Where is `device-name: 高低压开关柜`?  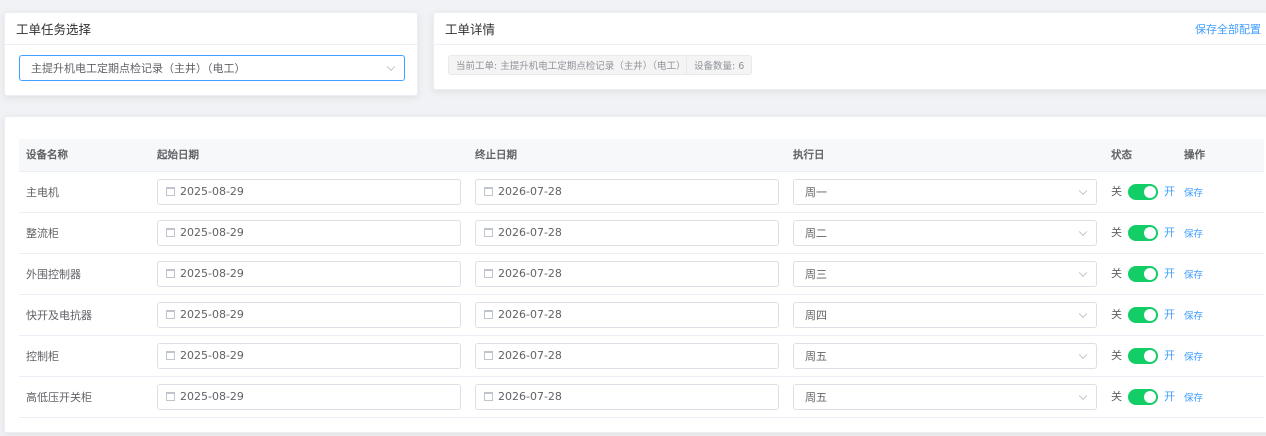 device-name: 高低压开关柜 is located at coordinates (84, 397).